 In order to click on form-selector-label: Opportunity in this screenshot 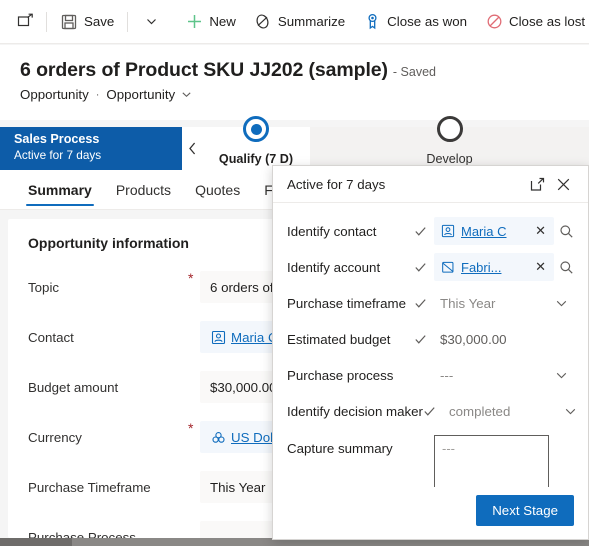, I will do `click(140, 94)`.